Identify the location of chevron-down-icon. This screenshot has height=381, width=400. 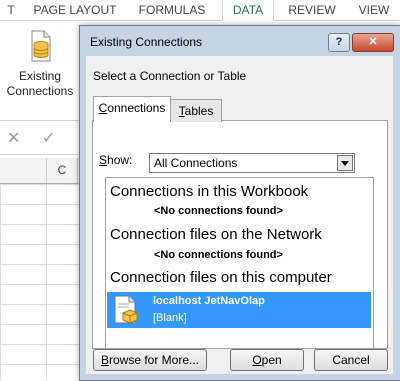
(345, 163).